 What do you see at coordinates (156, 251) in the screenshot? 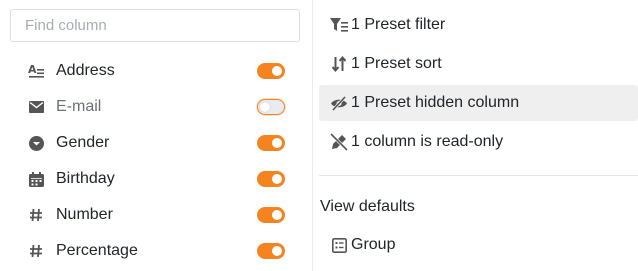
I see `column-row-percentage: Percentage` at bounding box center [156, 251].